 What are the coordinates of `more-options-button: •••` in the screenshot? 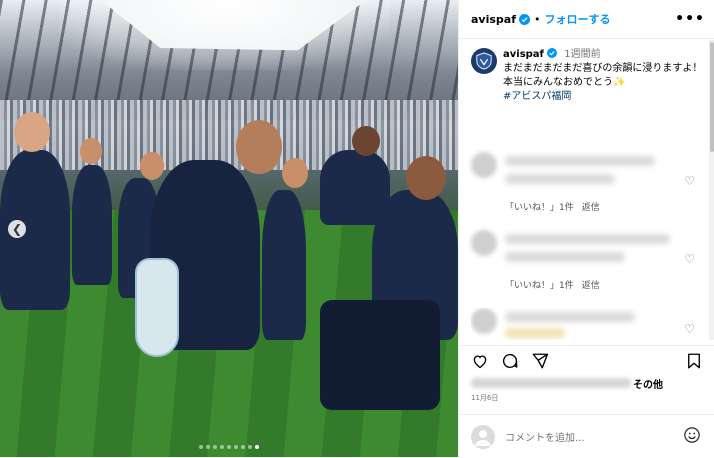 It's located at (690, 19).